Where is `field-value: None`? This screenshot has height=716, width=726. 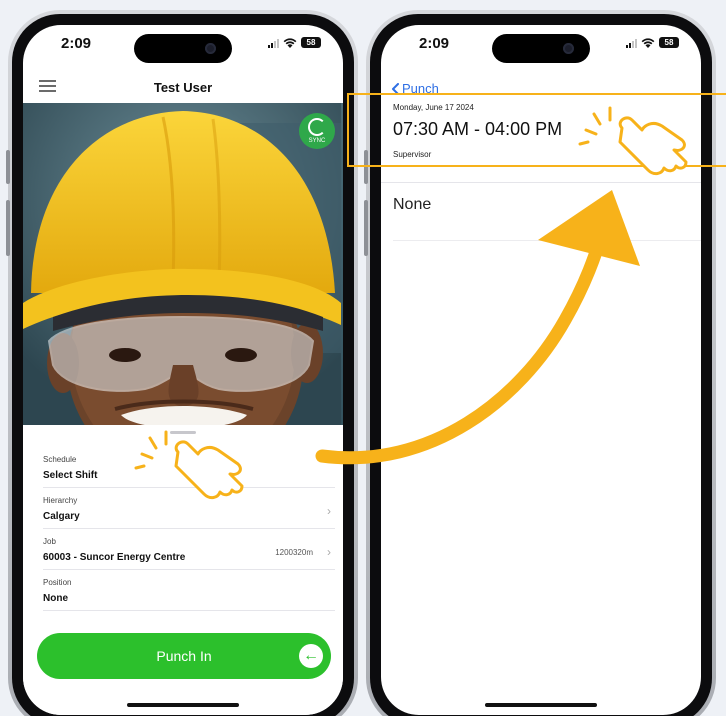 field-value: None is located at coordinates (55, 598).